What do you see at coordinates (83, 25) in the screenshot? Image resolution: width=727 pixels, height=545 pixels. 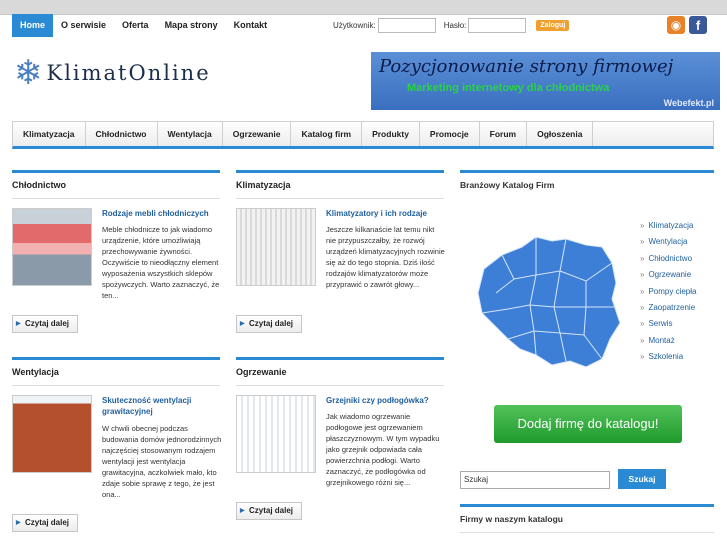 I see `nav-about: O serwisie` at bounding box center [83, 25].